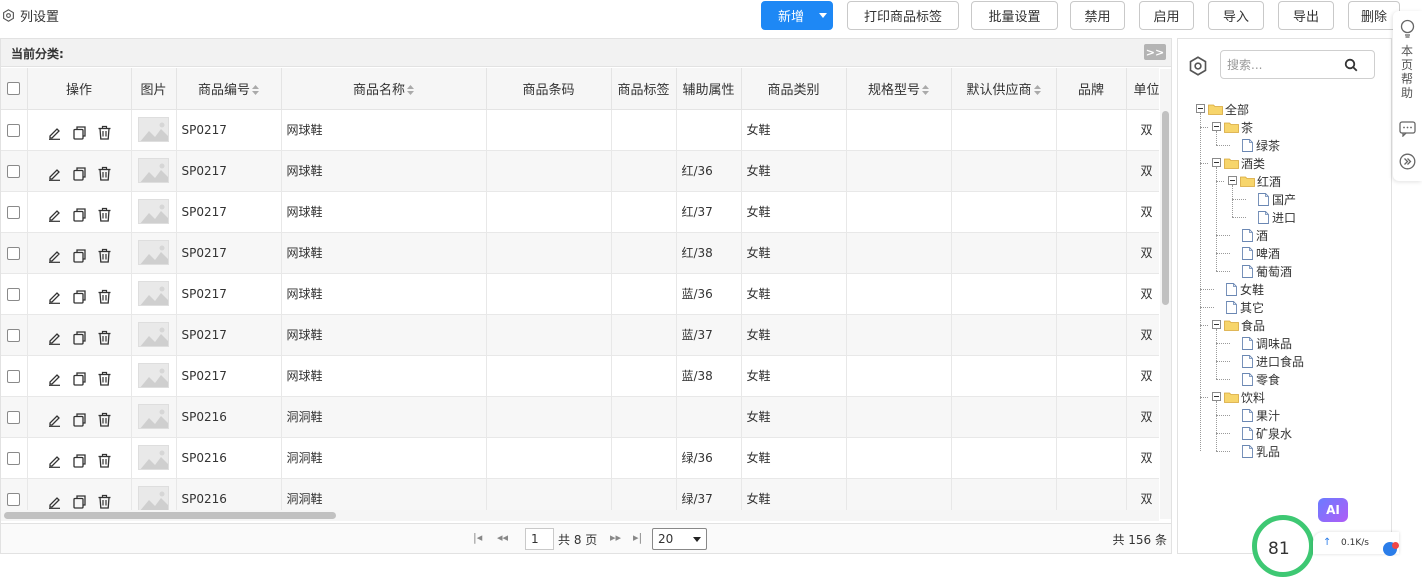  Describe the element at coordinates (1282, 64) in the screenshot. I see `tree-search-input` at that location.